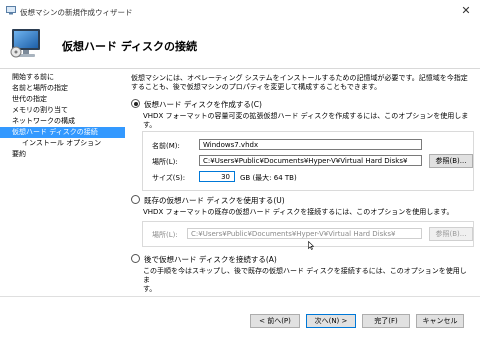  What do you see at coordinates (62, 99) in the screenshot?
I see `sidebar-item-generation: 世代の指定` at bounding box center [62, 99].